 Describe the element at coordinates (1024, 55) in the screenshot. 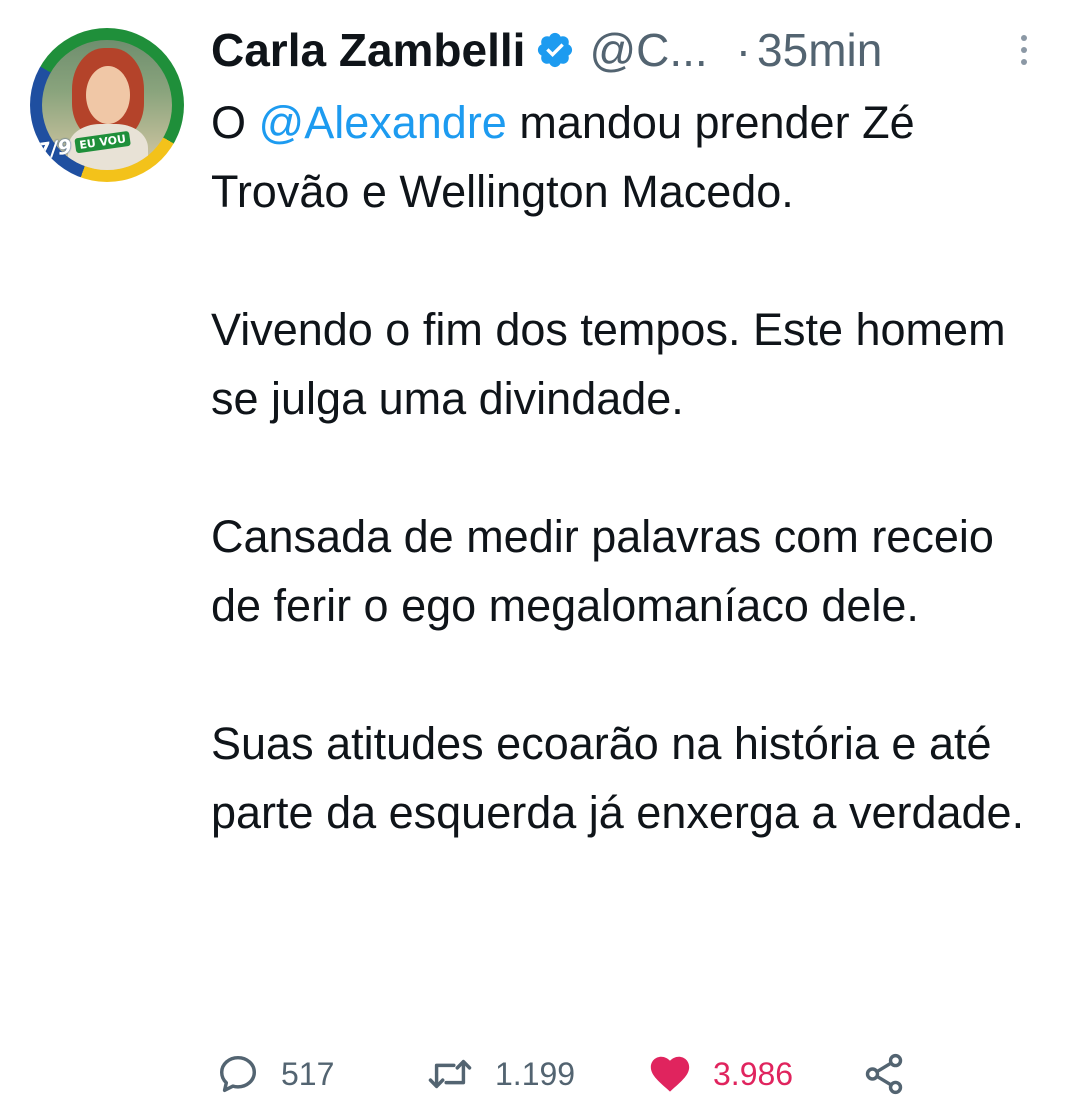

I see `more-options-icon` at that location.